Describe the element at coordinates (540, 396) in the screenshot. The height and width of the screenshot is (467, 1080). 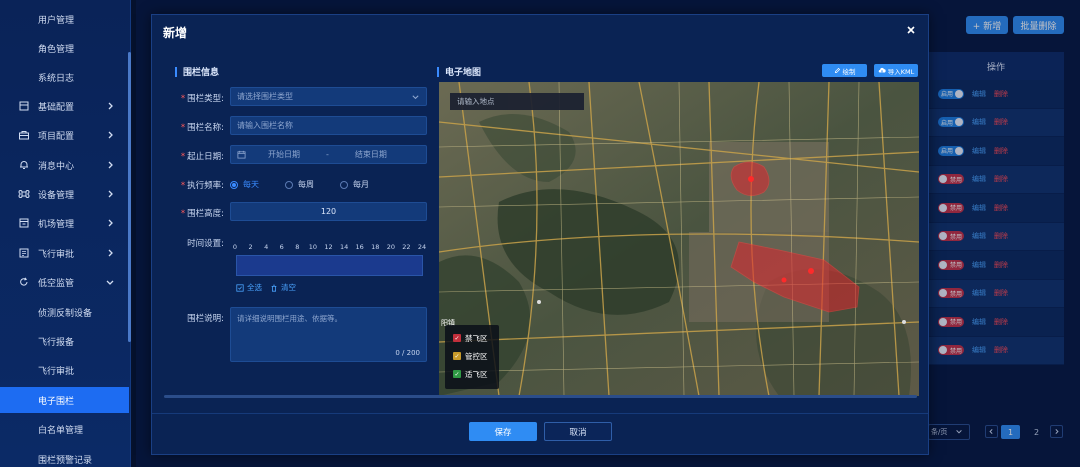
I see `horizontal-scrollbar` at that location.